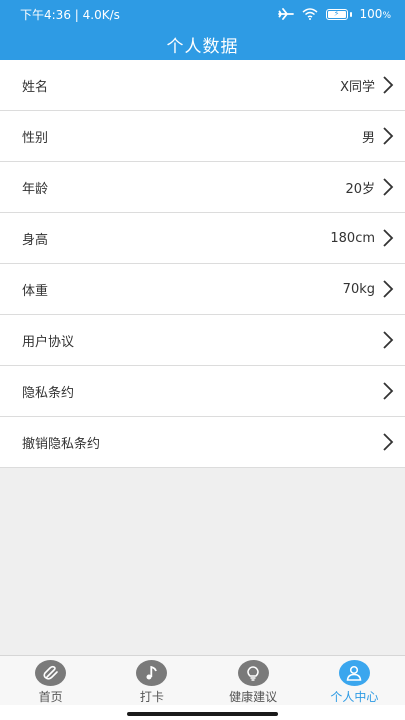  What do you see at coordinates (360, 189) in the screenshot?
I see `row-value: 20岁` at bounding box center [360, 189].